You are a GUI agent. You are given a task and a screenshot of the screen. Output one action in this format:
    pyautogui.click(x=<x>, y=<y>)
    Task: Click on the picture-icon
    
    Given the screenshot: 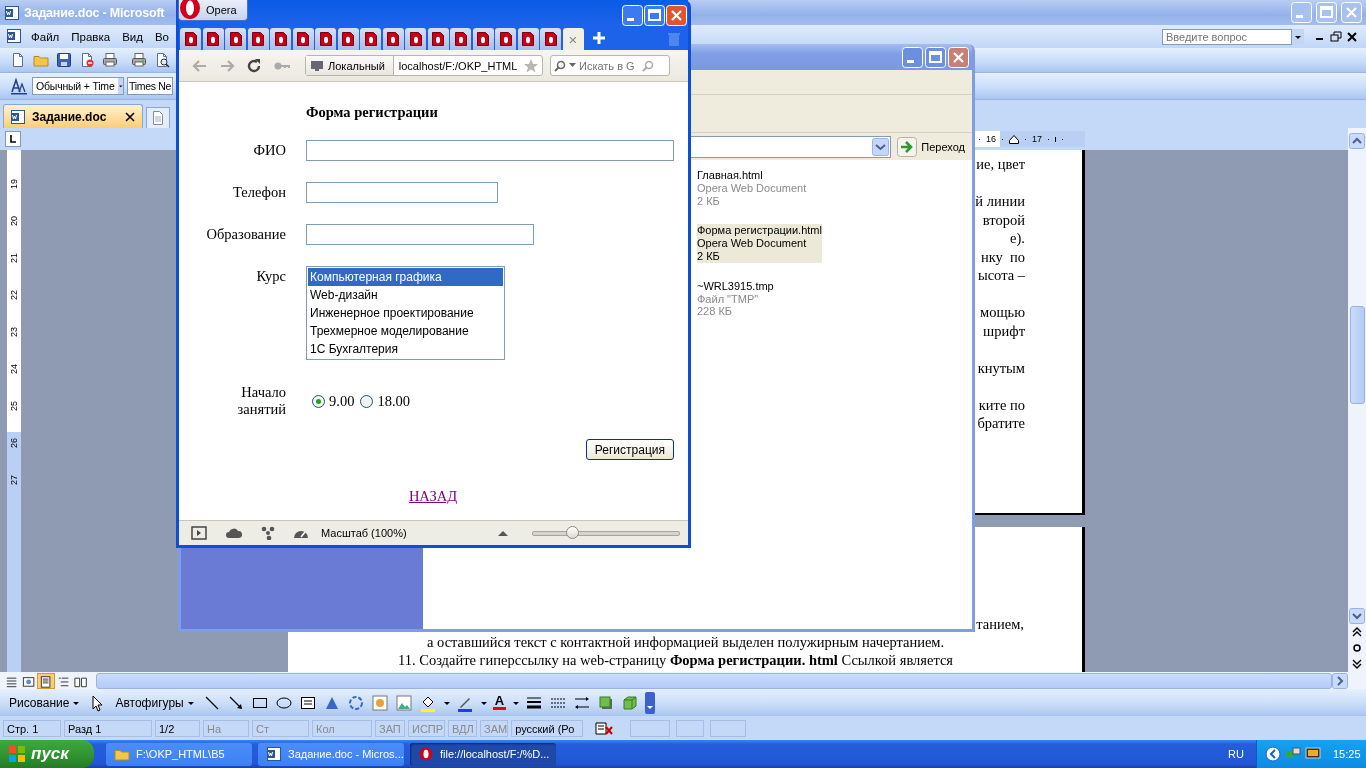 What is the action you would take?
    pyautogui.click(x=403, y=702)
    